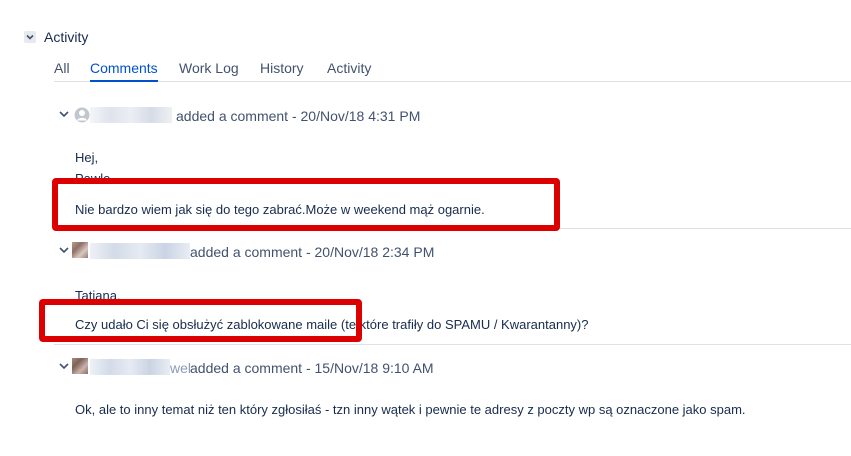 This screenshot has width=851, height=456. I want to click on tab-history: History, so click(282, 68).